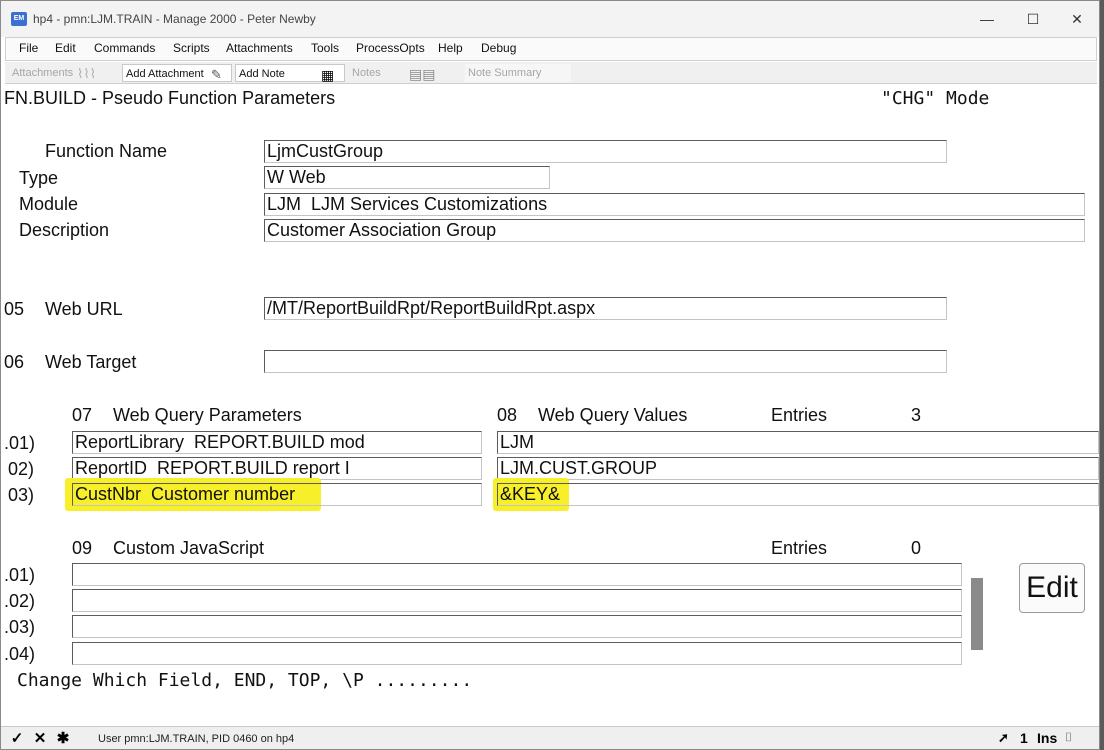 This screenshot has height=750, width=1104. What do you see at coordinates (19, 19) in the screenshot?
I see `app-icon: EM` at bounding box center [19, 19].